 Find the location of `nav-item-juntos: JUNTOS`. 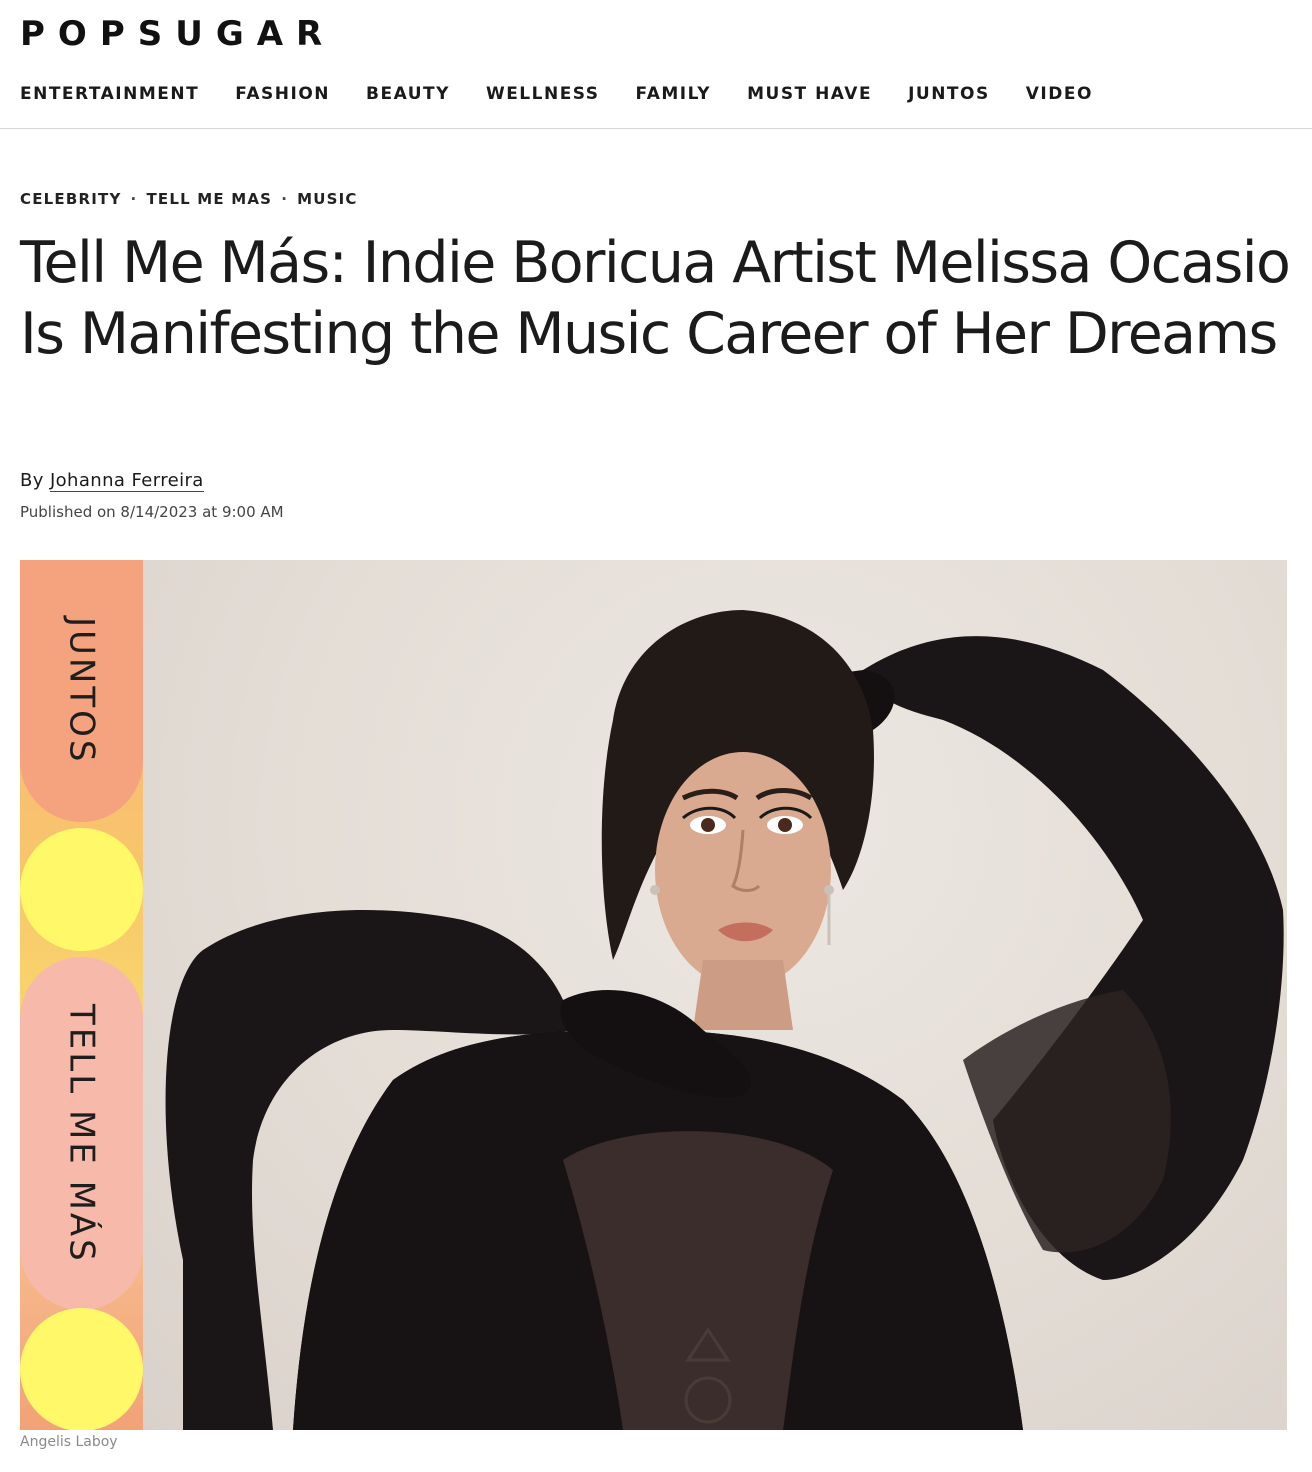

nav-item-juntos: JUNTOS is located at coordinates (949, 94).